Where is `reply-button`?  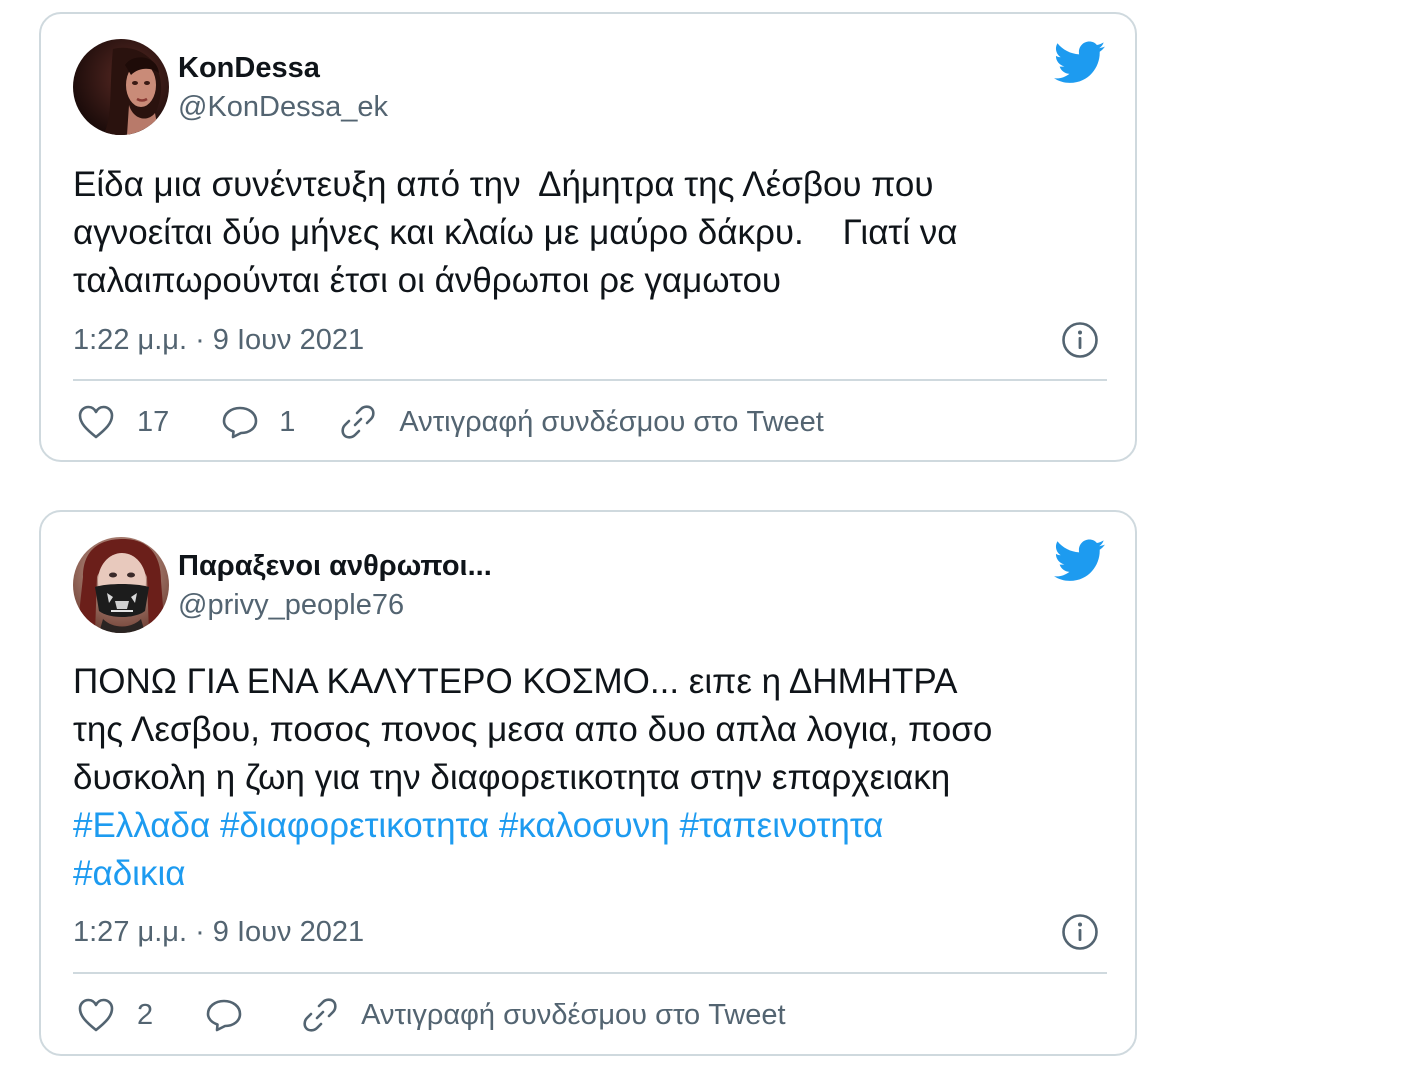
reply-button is located at coordinates (224, 1015).